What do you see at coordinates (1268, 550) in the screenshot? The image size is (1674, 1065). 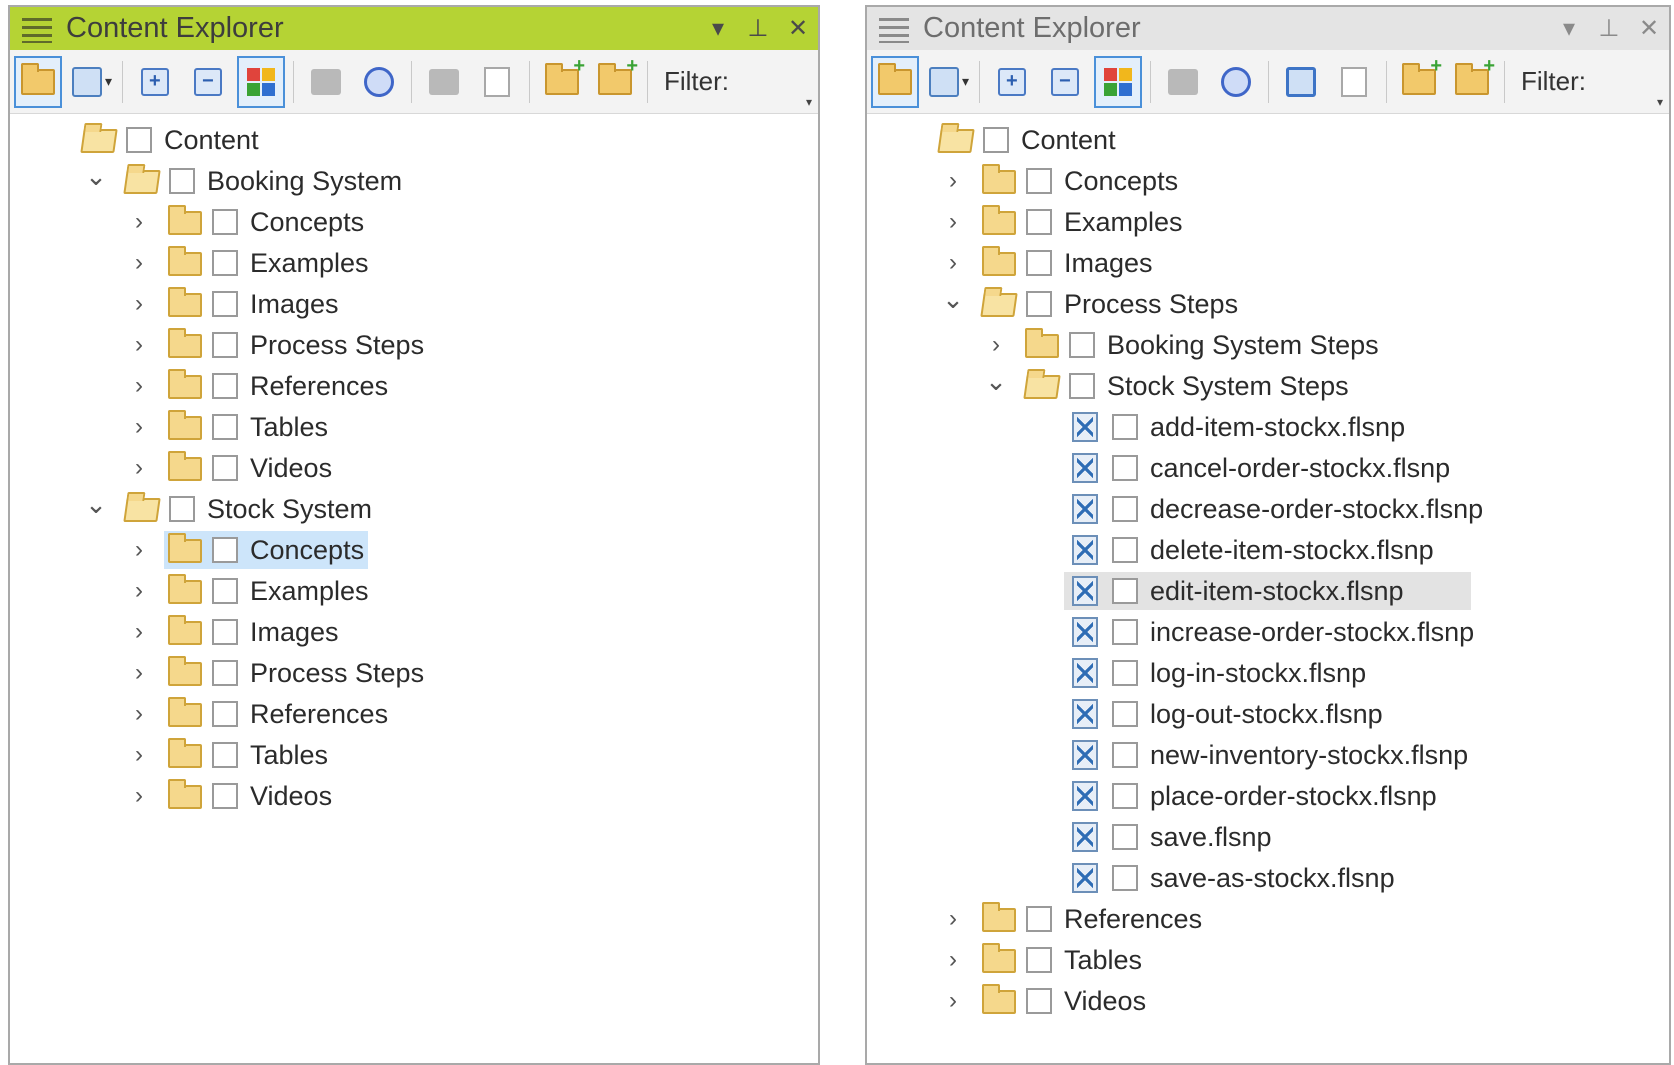 I see `tree-item: delete-item-stockx.flsnp` at bounding box center [1268, 550].